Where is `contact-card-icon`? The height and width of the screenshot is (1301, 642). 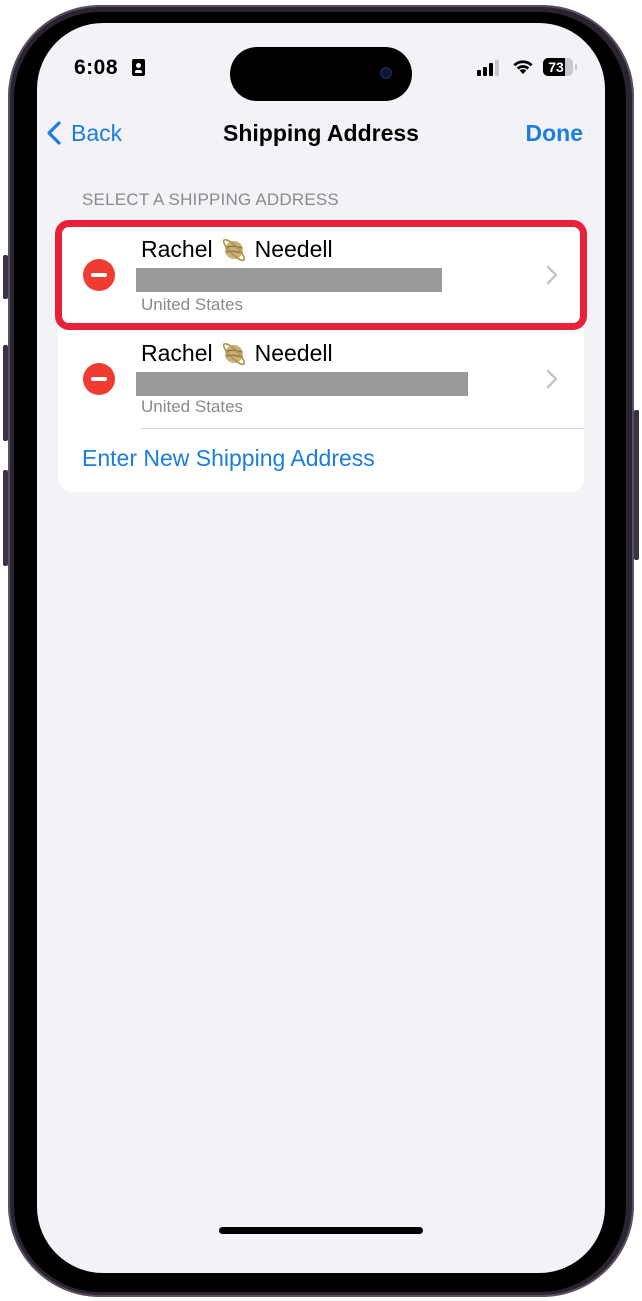 contact-card-icon is located at coordinates (138, 67).